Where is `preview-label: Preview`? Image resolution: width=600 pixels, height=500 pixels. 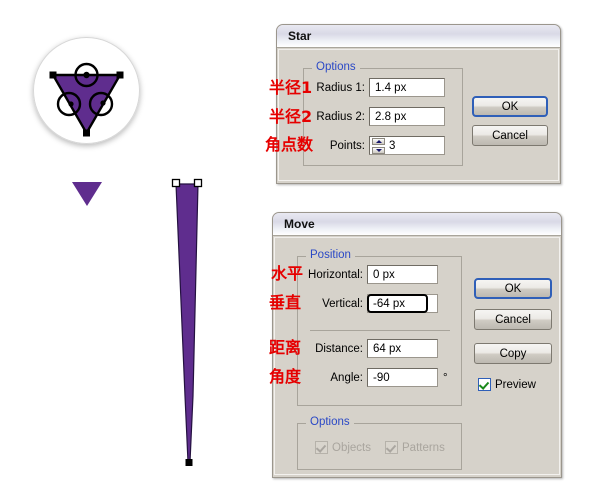
preview-label: Preview is located at coordinates (515, 384).